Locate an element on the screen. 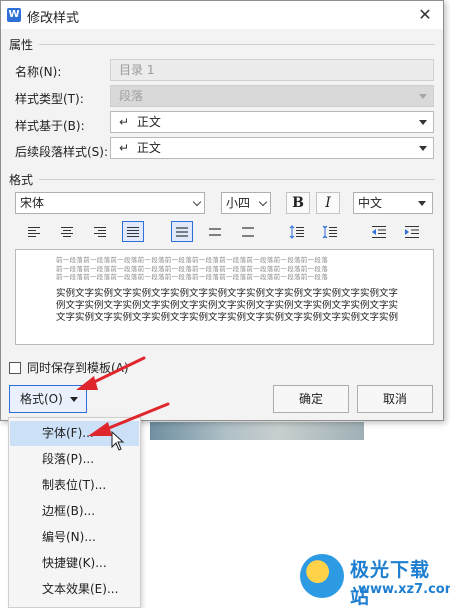 The width and height of the screenshot is (450, 608). align-right-icon is located at coordinates (100, 231).